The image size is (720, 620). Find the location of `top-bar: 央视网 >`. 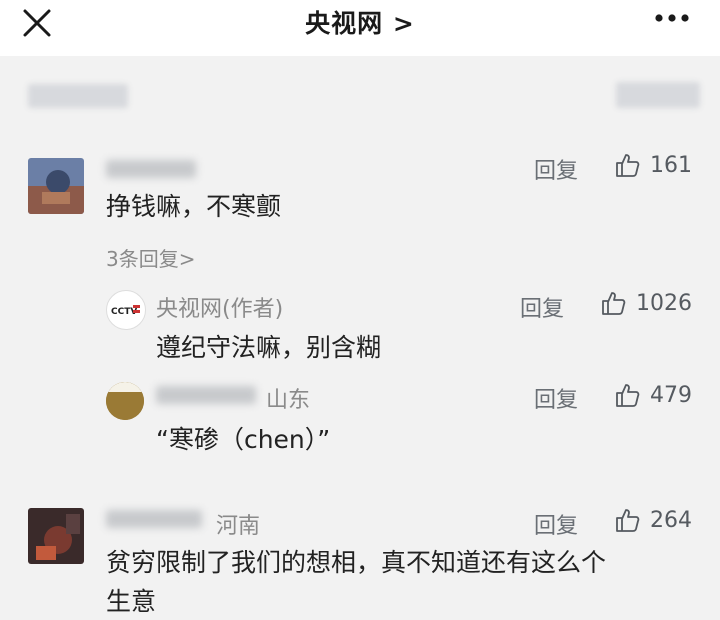

top-bar: 央视网 > is located at coordinates (360, 28).